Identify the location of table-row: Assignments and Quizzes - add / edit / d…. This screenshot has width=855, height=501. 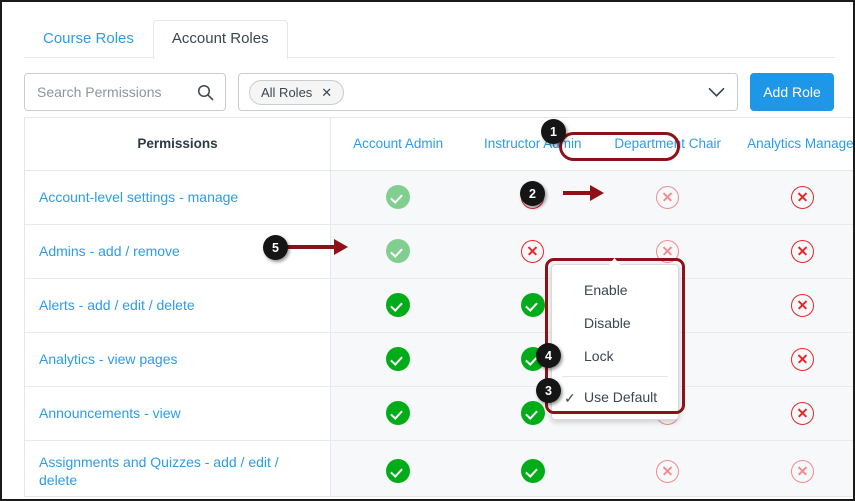
(439, 468).